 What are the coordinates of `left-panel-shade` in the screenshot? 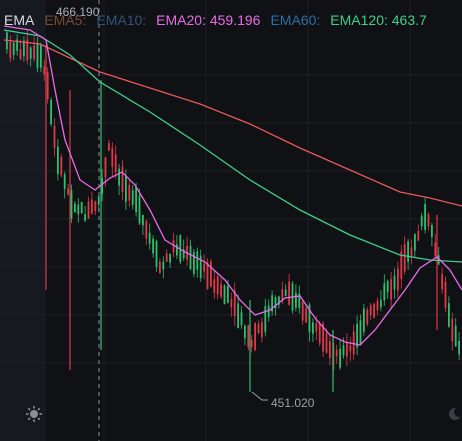 It's located at (23, 220).